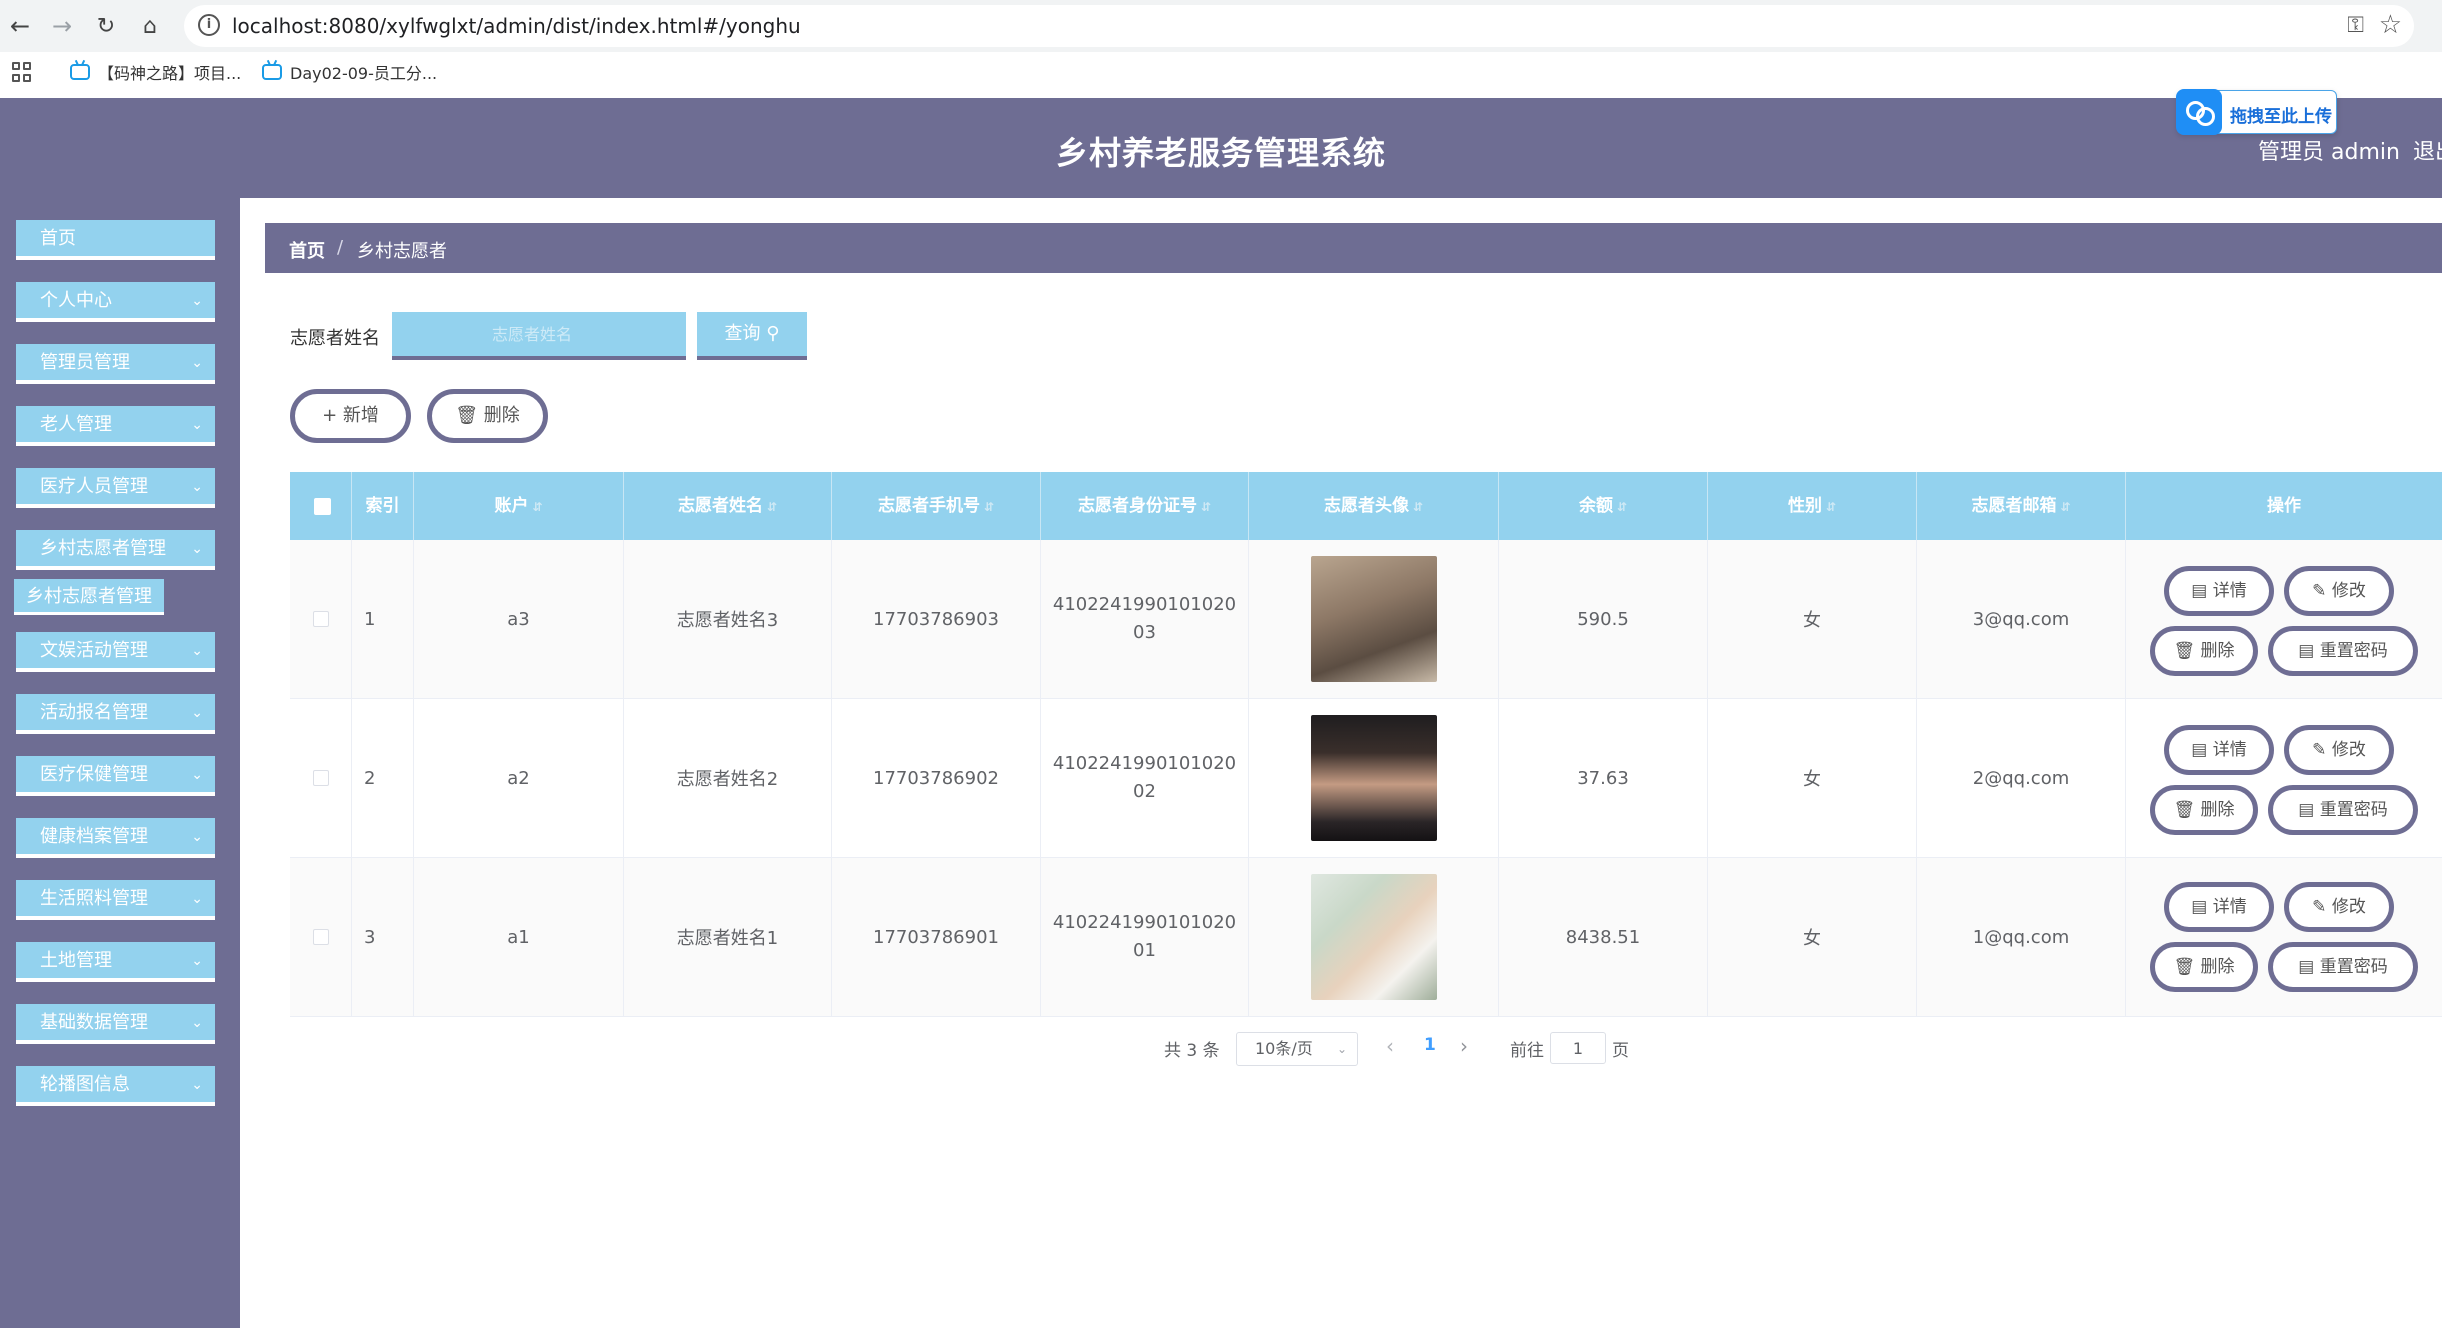 The image size is (2442, 1328). Describe the element at coordinates (1374, 506) in the screenshot. I see `column-header: 志愿者头像 ⇵` at that location.